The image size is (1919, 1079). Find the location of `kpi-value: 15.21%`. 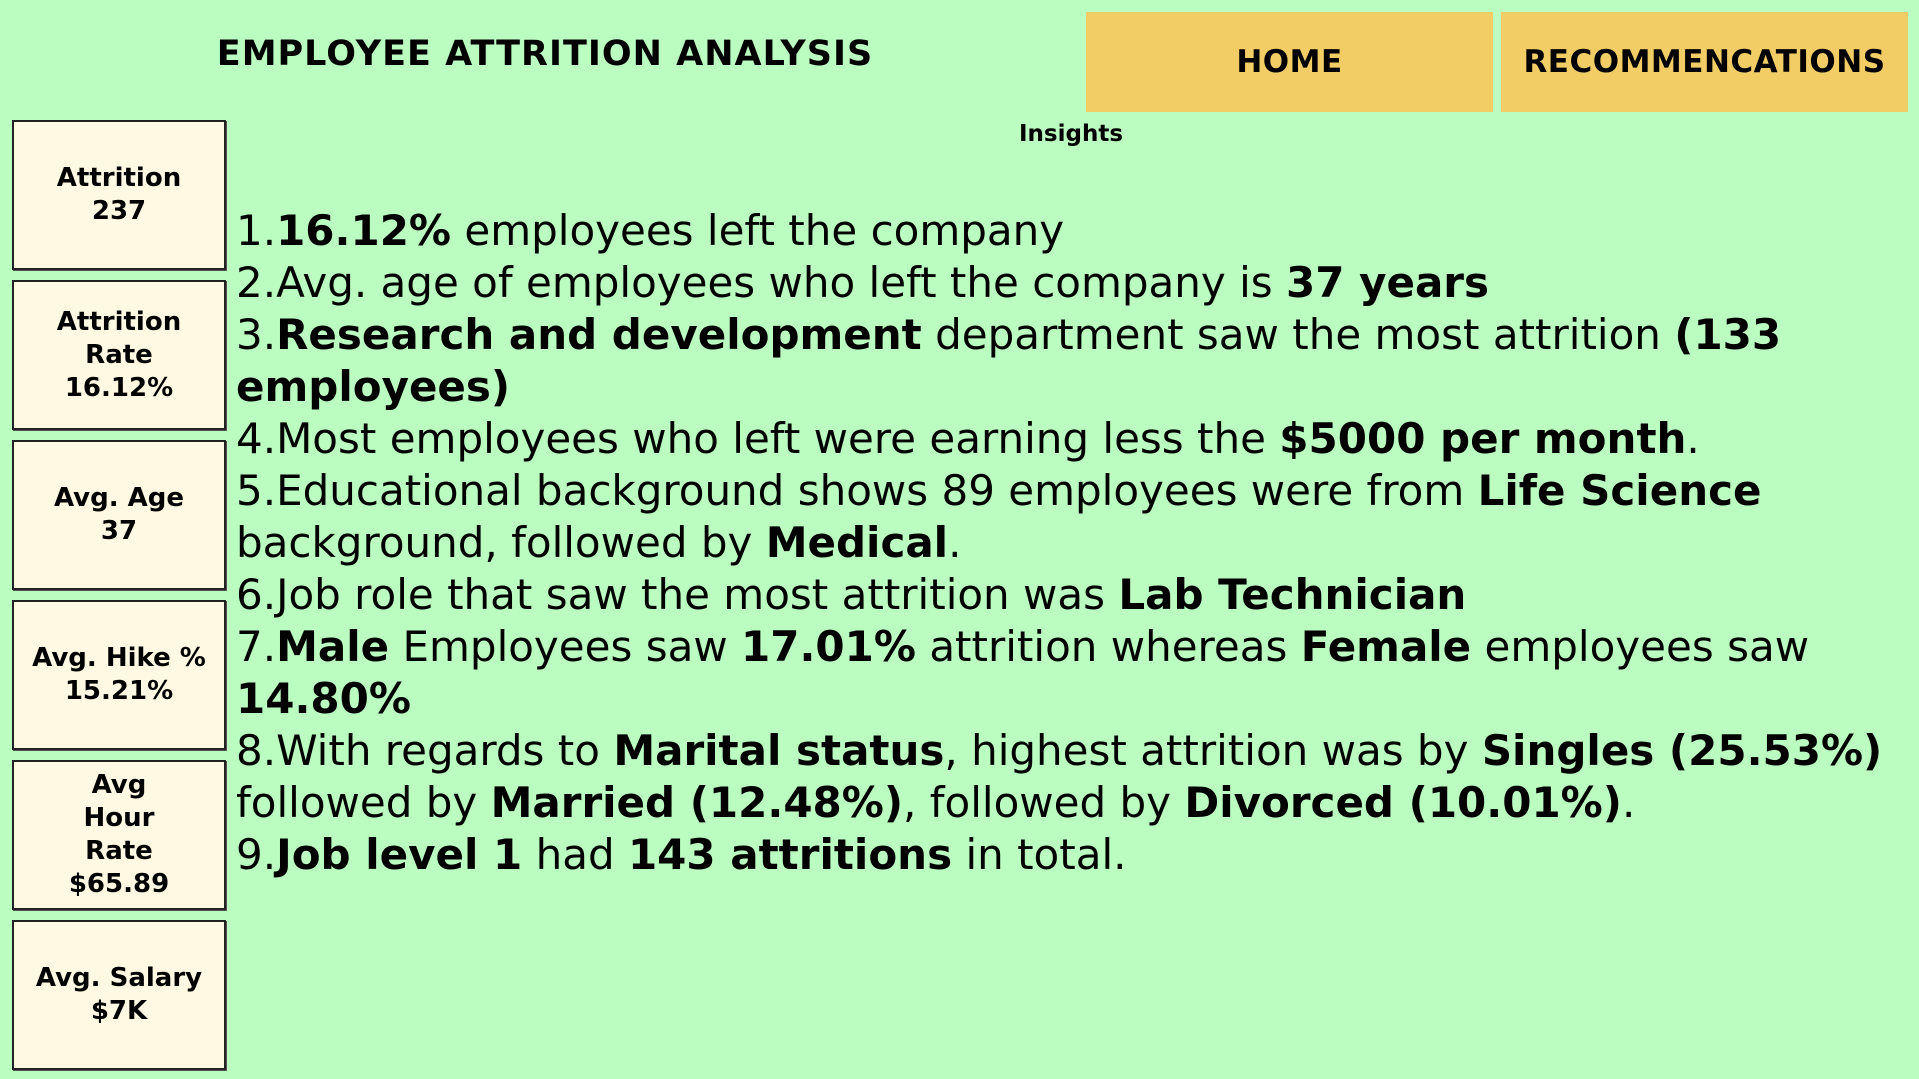

kpi-value: 15.21% is located at coordinates (119, 691).